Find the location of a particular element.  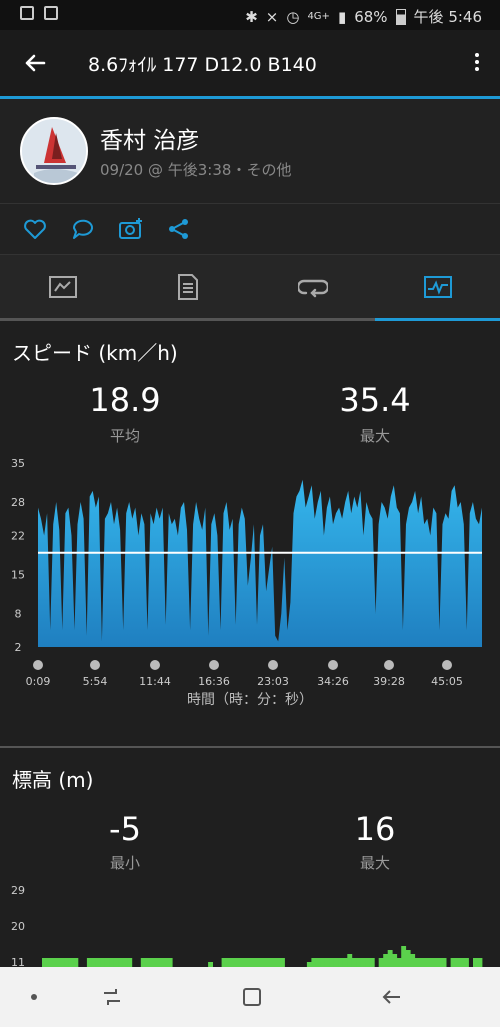

network-label: 4G+ is located at coordinates (318, 16).